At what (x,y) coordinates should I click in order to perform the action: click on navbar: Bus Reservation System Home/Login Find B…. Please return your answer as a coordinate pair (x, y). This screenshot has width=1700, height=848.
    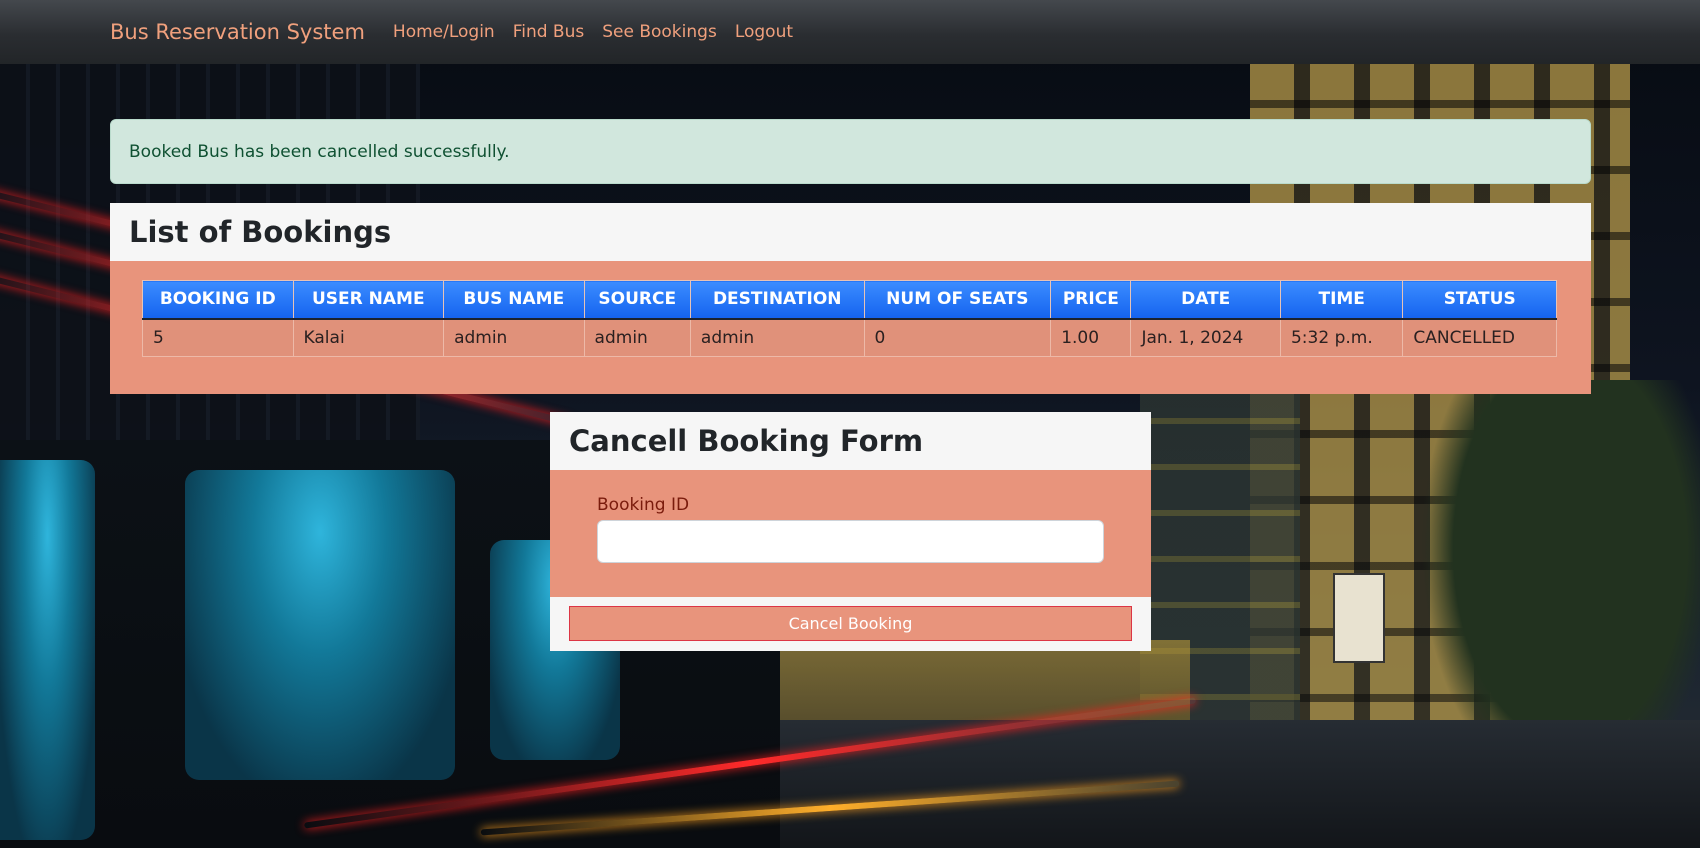
    Looking at the image, I should click on (850, 32).